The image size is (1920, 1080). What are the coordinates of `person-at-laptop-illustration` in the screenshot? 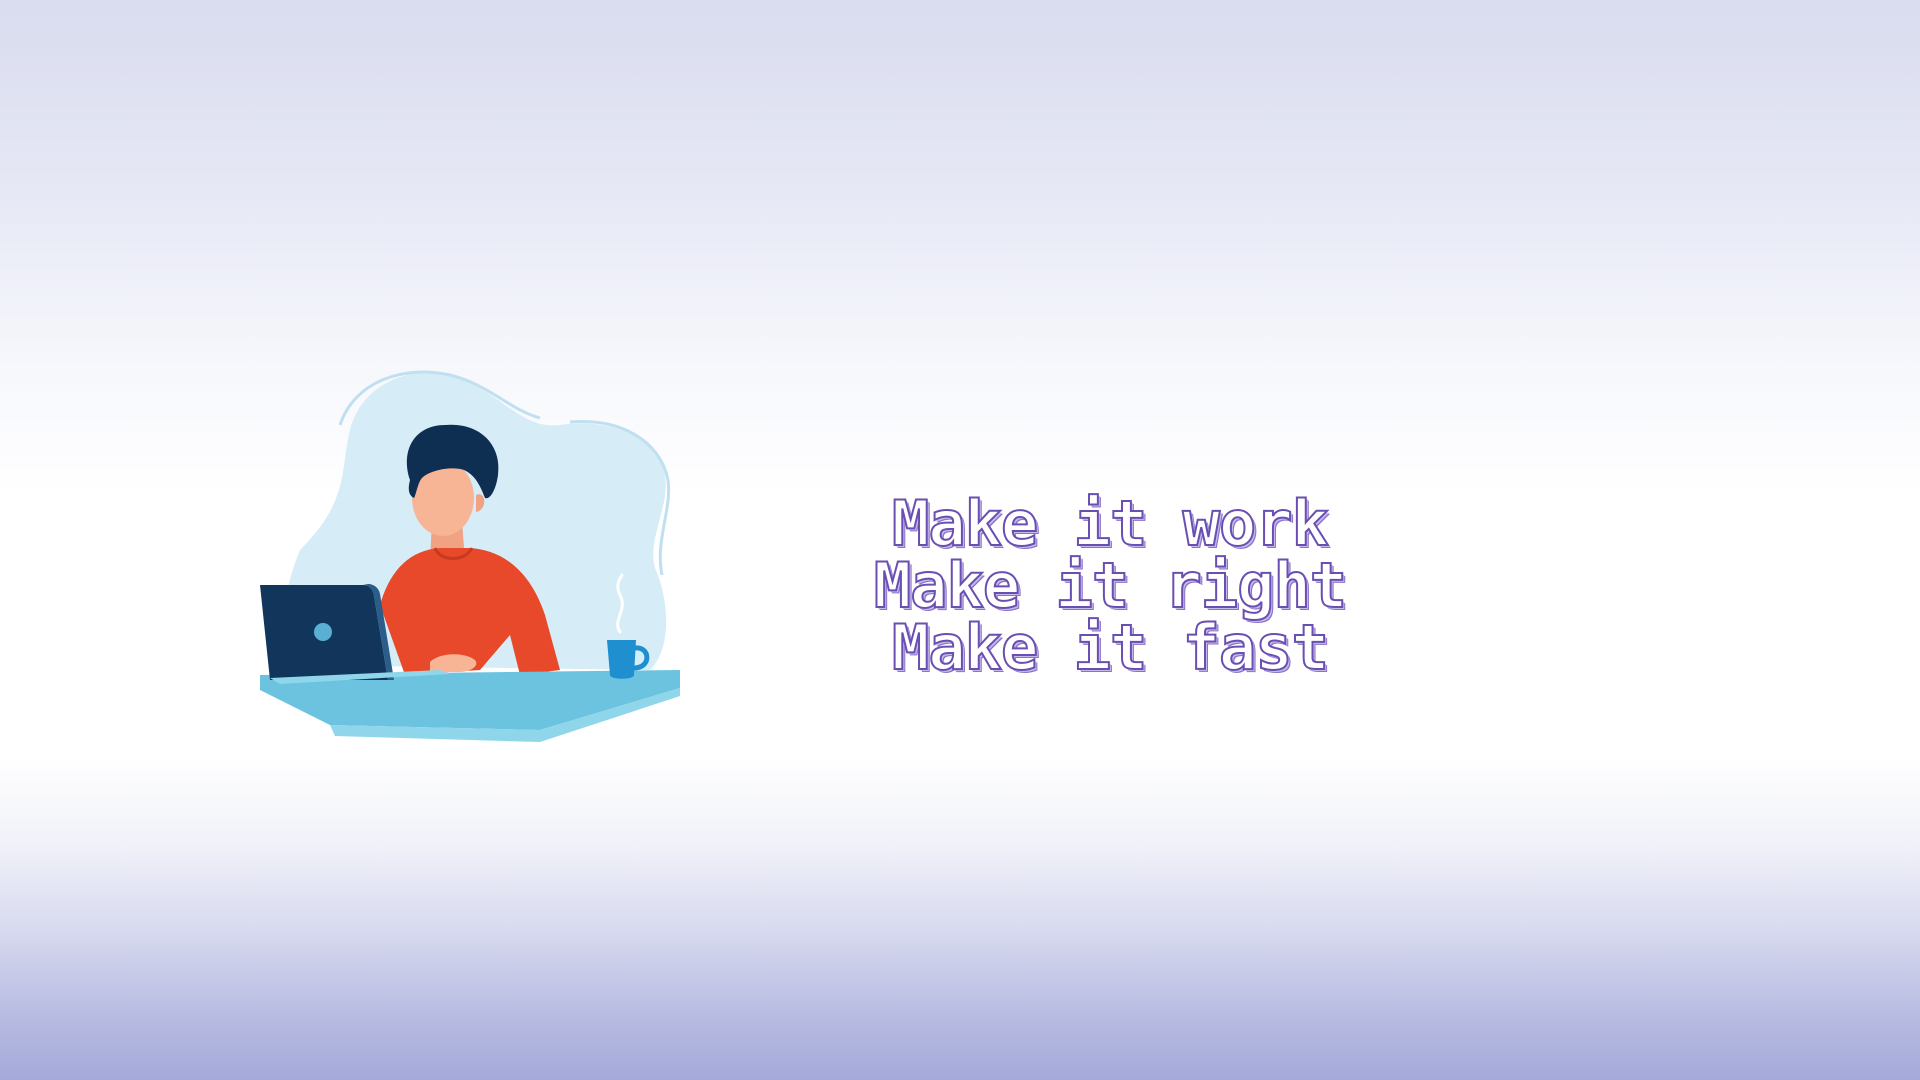 It's located at (470, 560).